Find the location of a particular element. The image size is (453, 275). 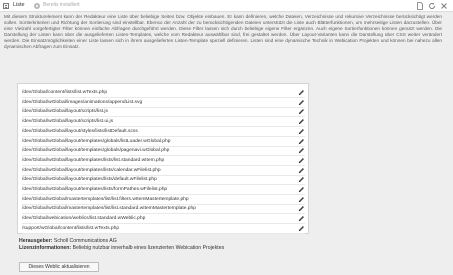

refresh-icon is located at coordinates (432, 6).